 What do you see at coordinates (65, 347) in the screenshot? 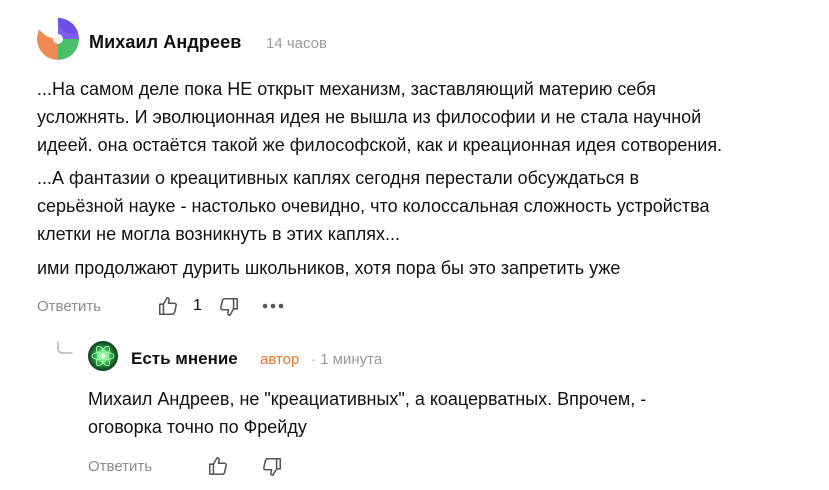
I see `reply-thread-icon` at bounding box center [65, 347].